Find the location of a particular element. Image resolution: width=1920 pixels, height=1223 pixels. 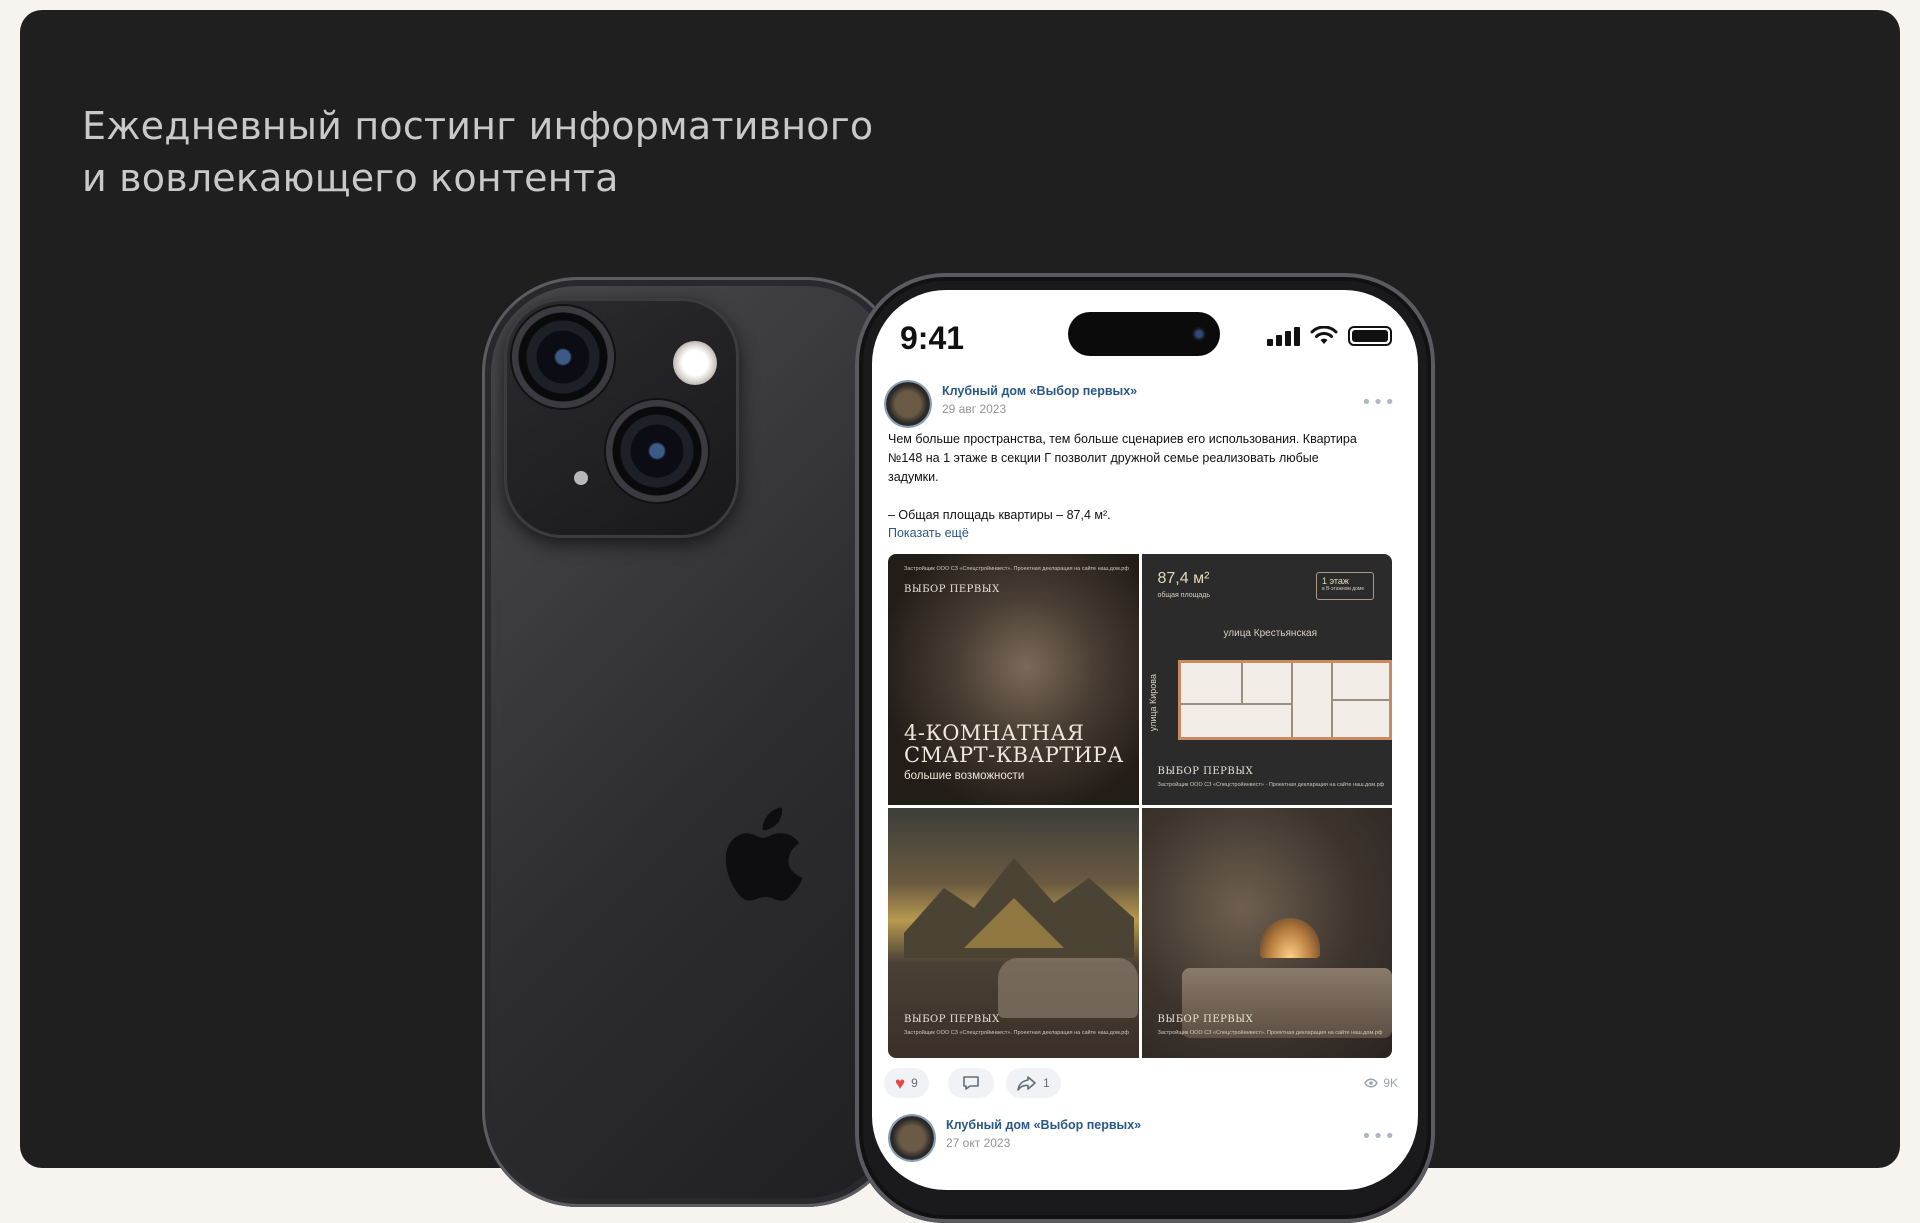

floor-badge: 1 этаж в В-этажном доме is located at coordinates (1345, 586).